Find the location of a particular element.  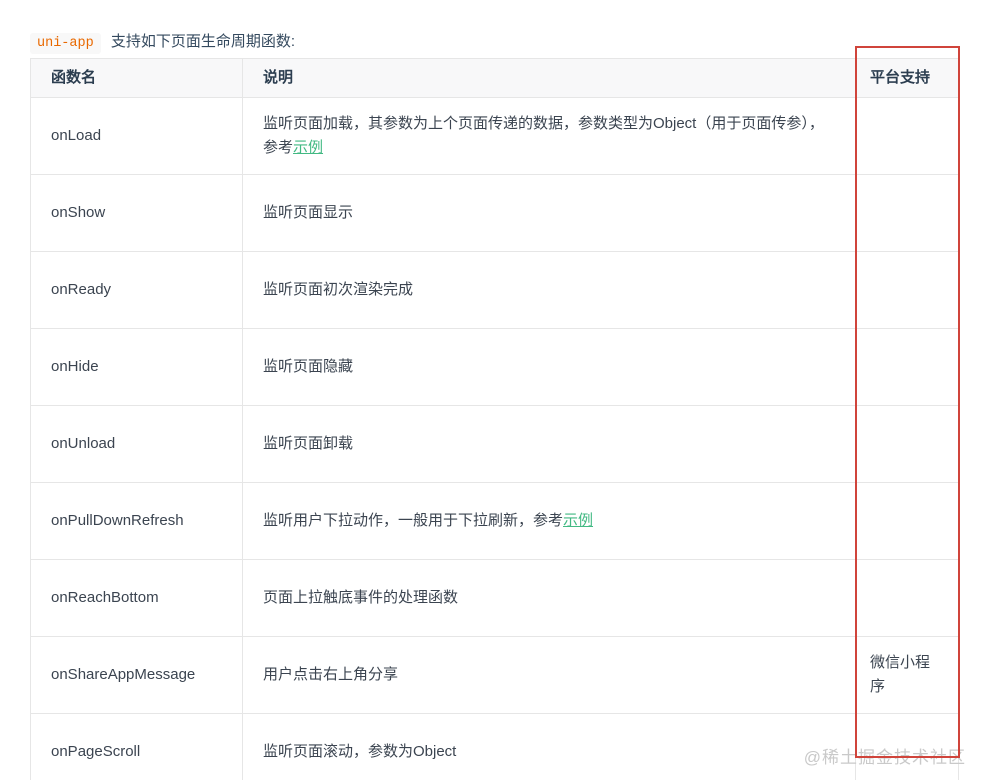

cell-description: 监听用户下拉动作，一般用于下拉刷新，参考示例 is located at coordinates (549, 521).